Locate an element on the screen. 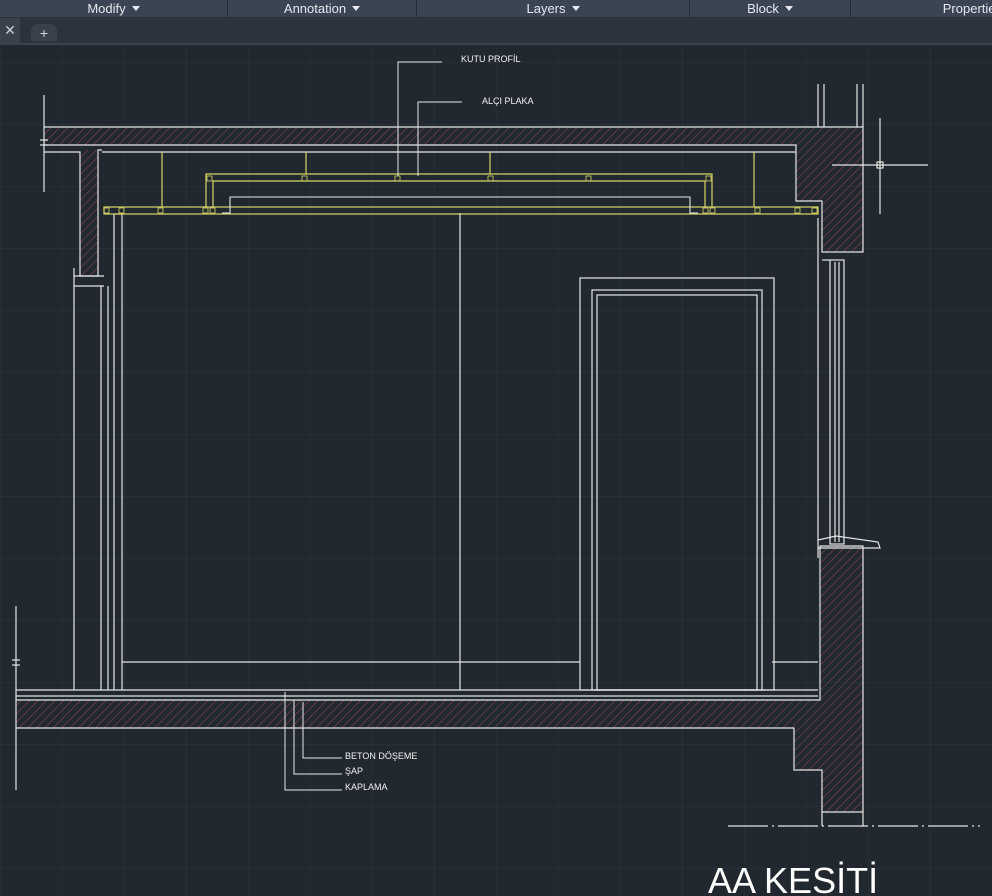 This screenshot has width=992, height=896. ribbon-panel-annotation: Annotation is located at coordinates (322, 8).